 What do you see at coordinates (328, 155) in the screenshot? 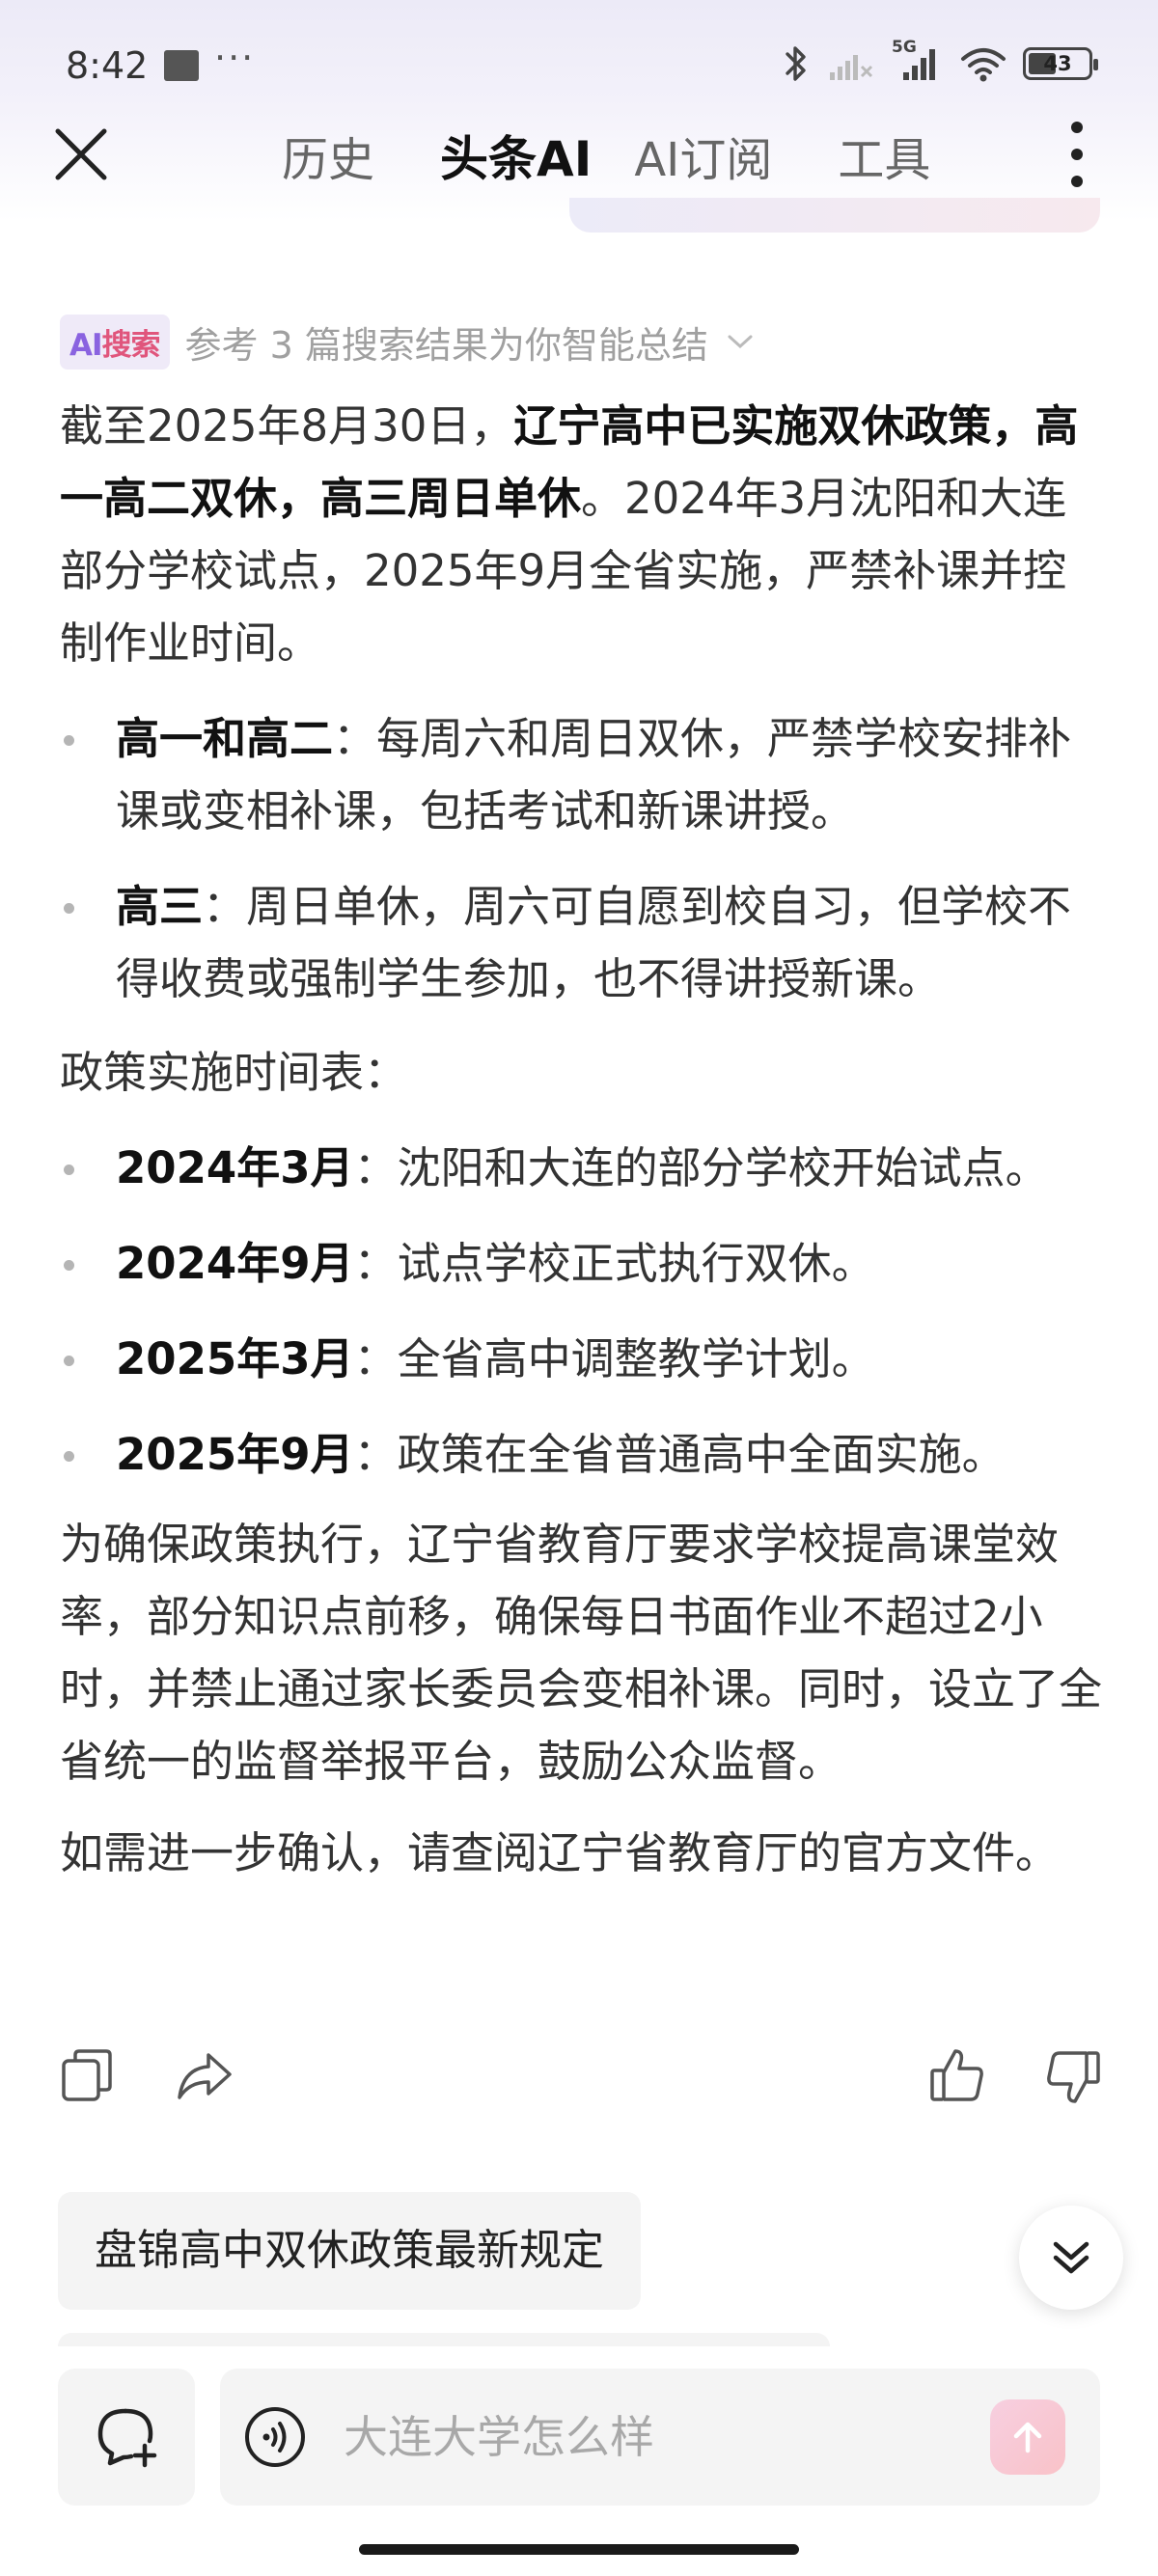
I see `tab-history: 历史` at bounding box center [328, 155].